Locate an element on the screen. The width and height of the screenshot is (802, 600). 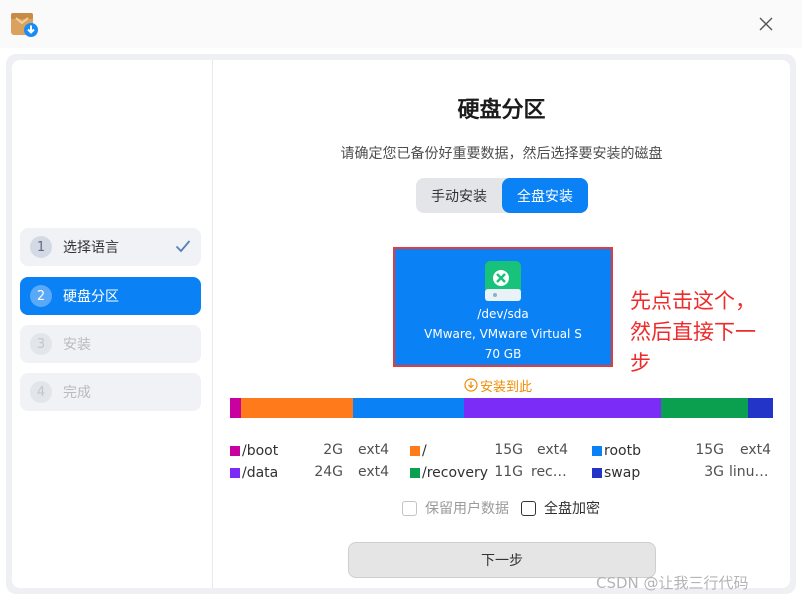
partition-name: /data is located at coordinates (260, 473).